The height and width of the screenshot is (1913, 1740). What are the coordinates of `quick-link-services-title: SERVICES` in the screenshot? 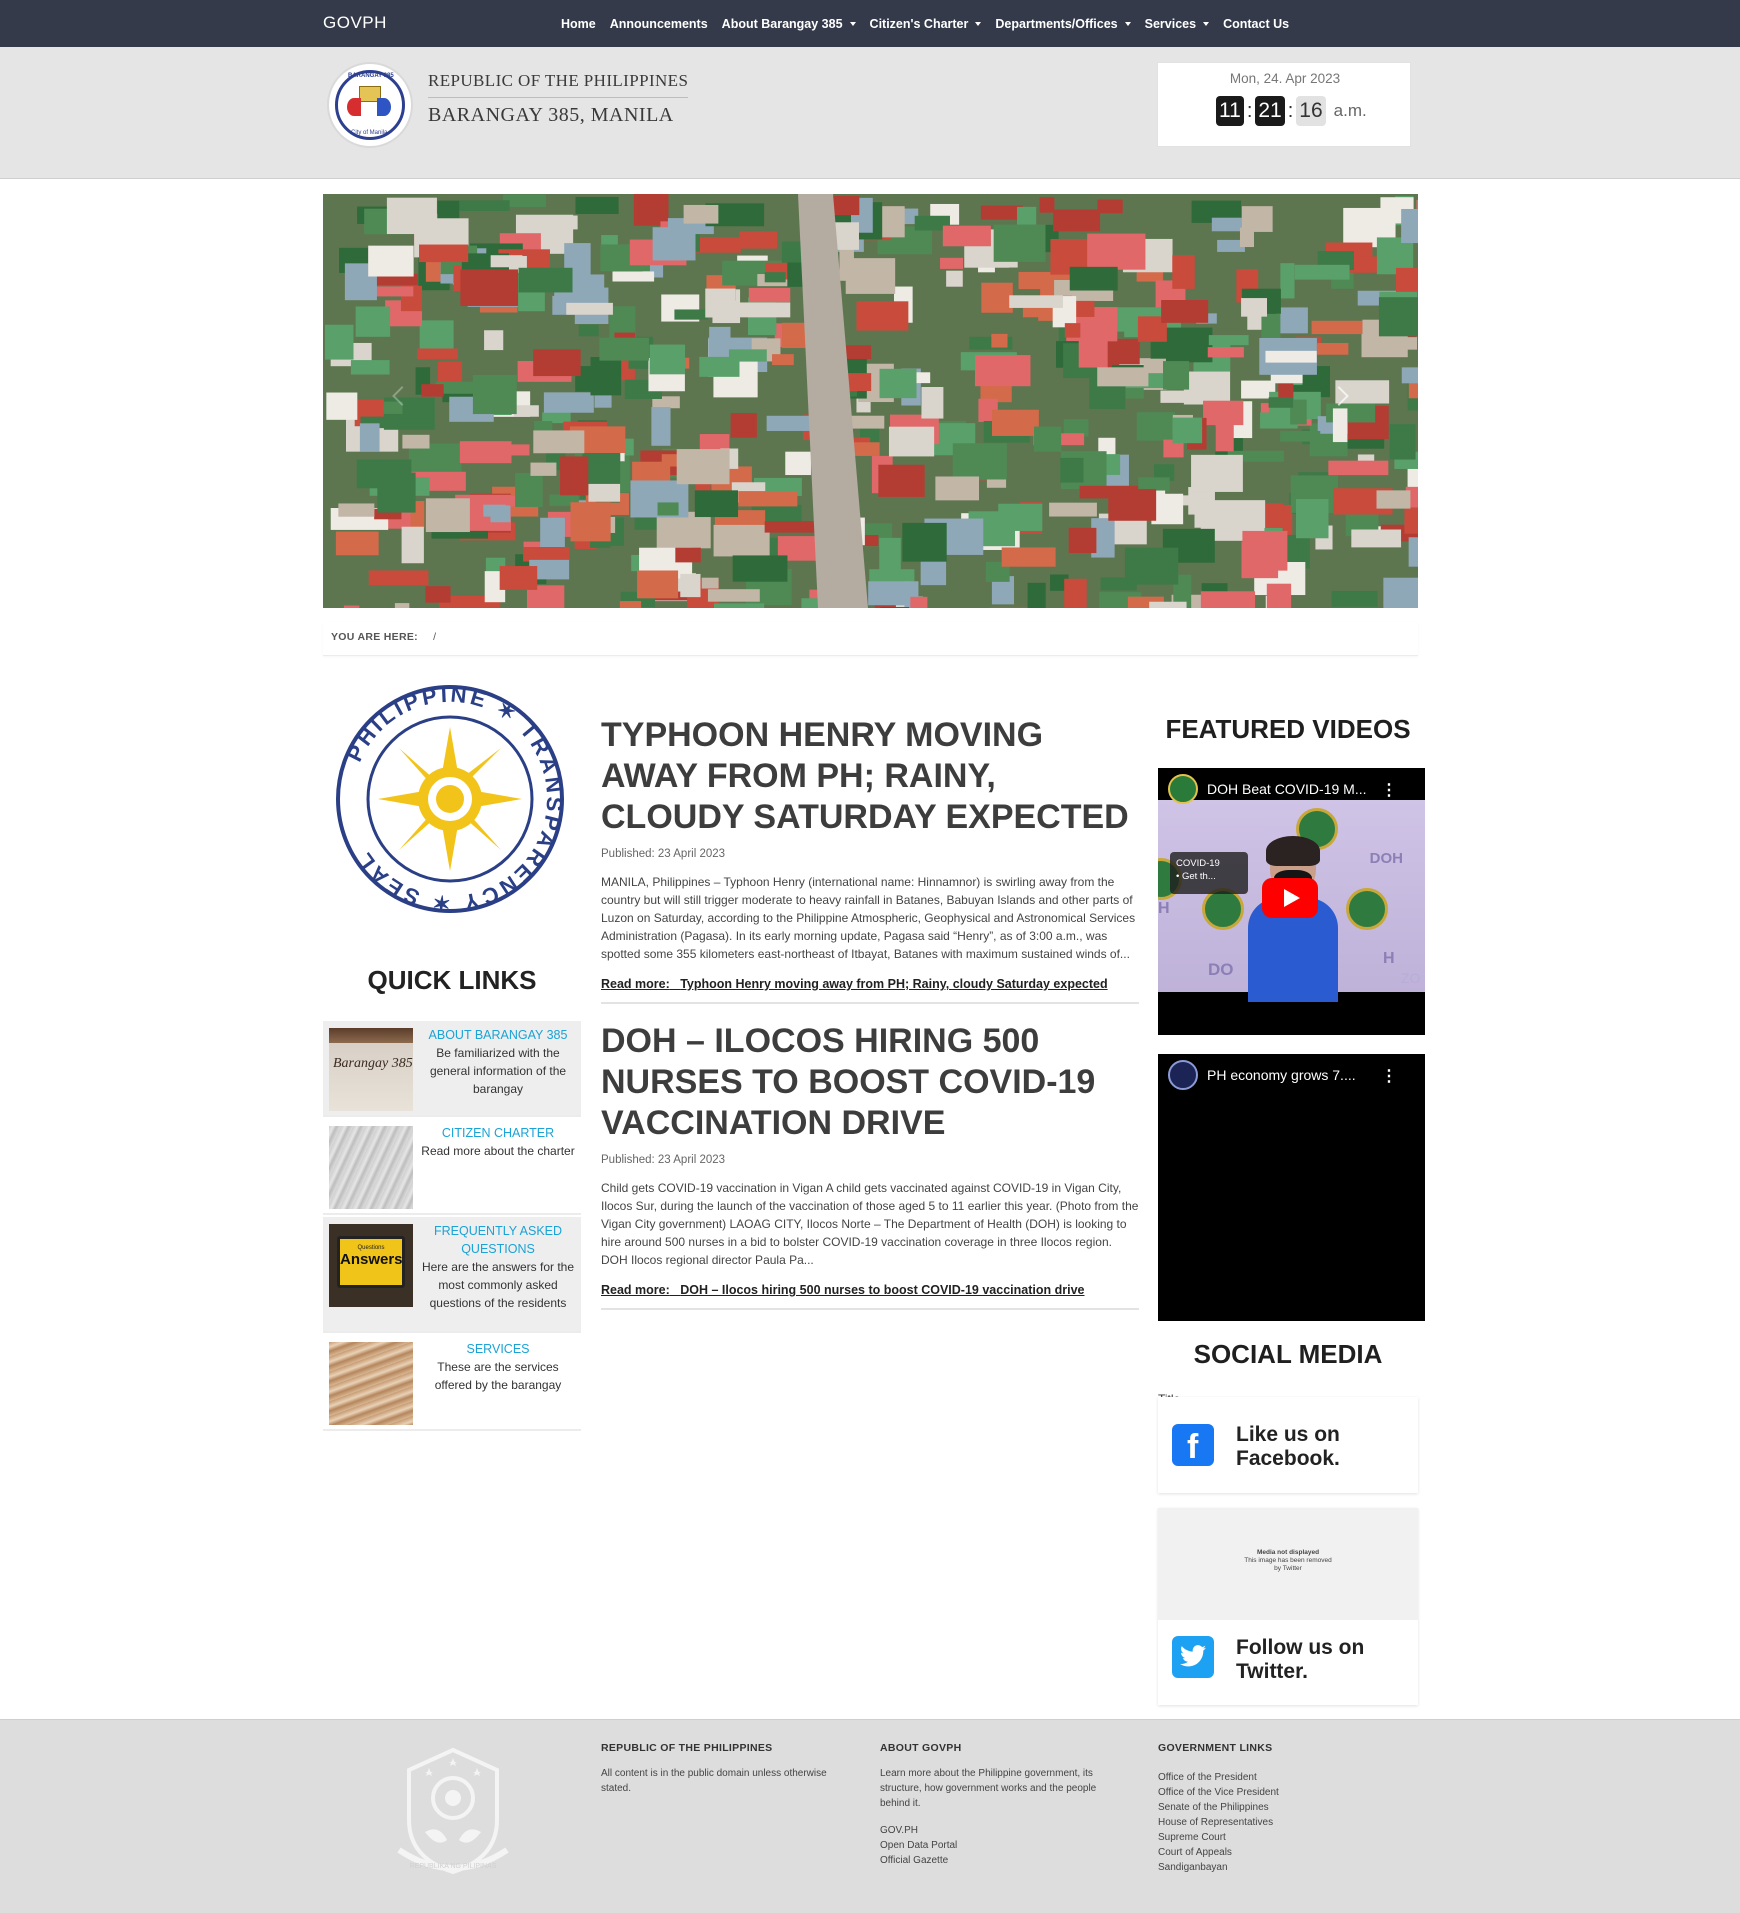 It's located at (498, 1349).